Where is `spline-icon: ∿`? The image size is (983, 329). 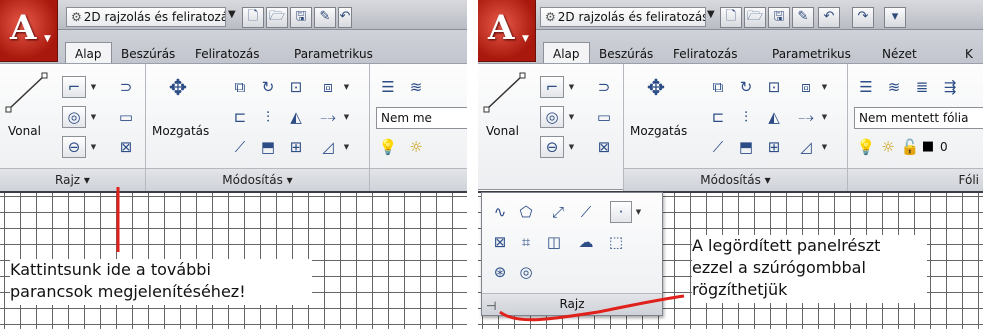
spline-icon: ∿ is located at coordinates (500, 212).